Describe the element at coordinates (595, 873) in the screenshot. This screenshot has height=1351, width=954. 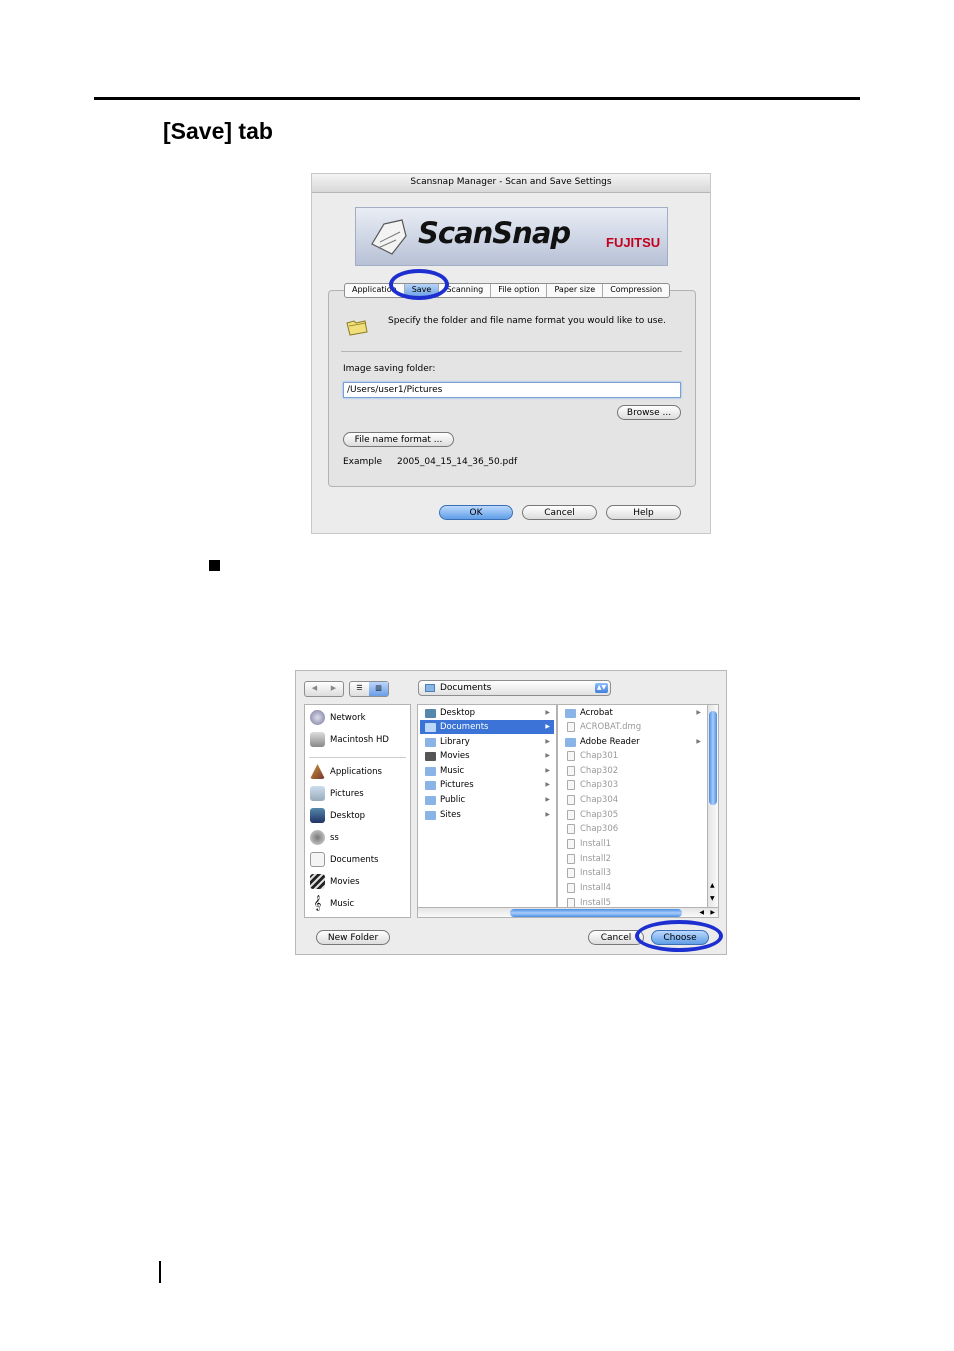
I see `row-label: Install3` at that location.